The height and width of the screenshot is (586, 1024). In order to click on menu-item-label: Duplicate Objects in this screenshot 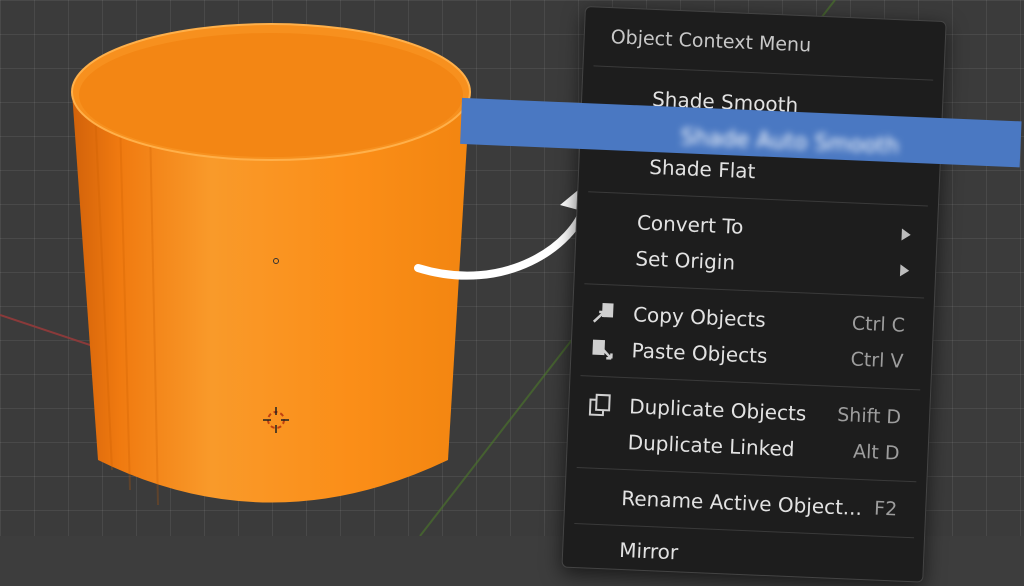, I will do `click(717, 410)`.